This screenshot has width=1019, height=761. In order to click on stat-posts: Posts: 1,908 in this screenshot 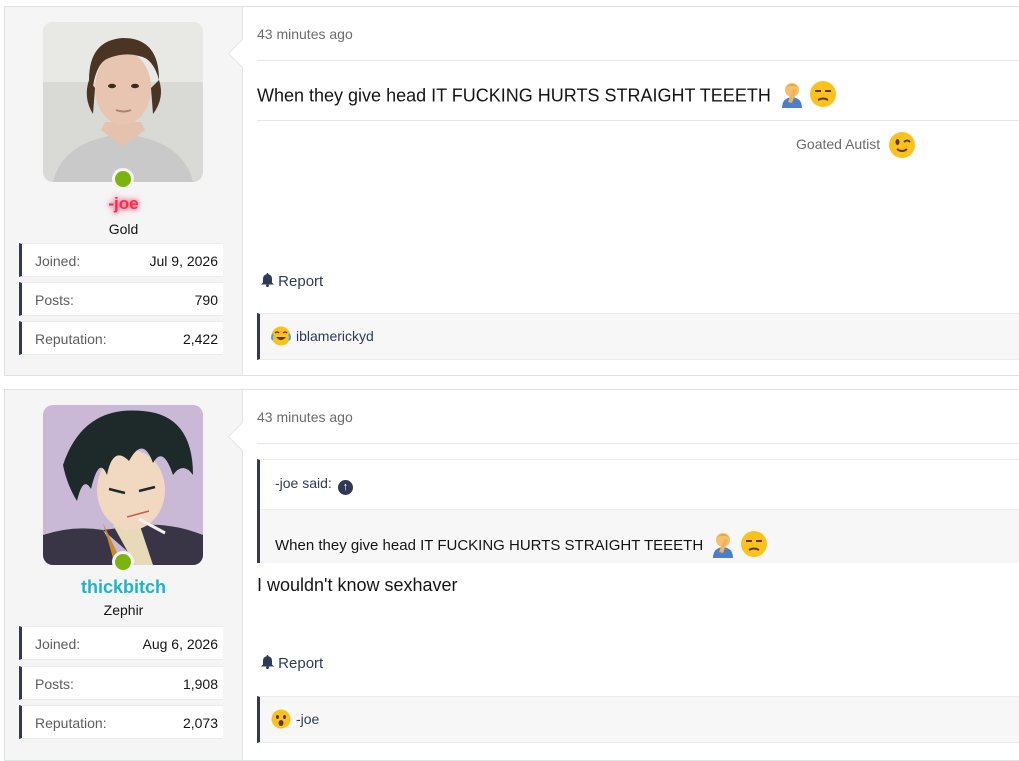, I will do `click(121, 683)`.